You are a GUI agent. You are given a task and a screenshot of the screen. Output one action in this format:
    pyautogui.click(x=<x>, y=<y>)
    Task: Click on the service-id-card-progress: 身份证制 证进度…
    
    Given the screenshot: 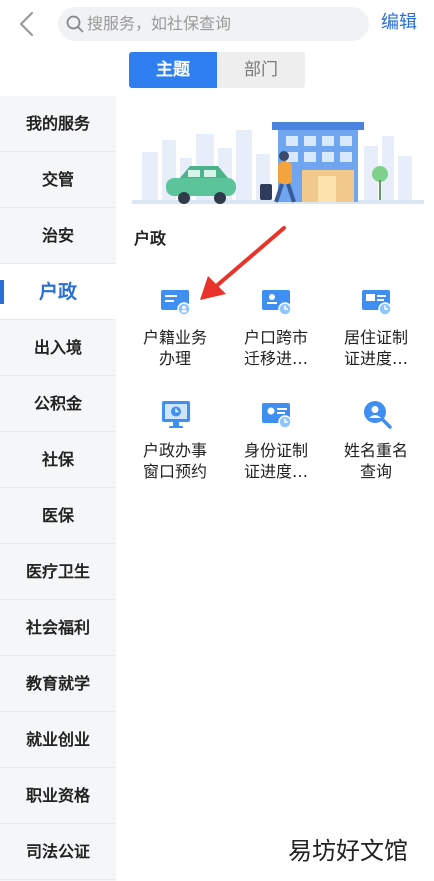 What is the action you would take?
    pyautogui.click(x=276, y=447)
    